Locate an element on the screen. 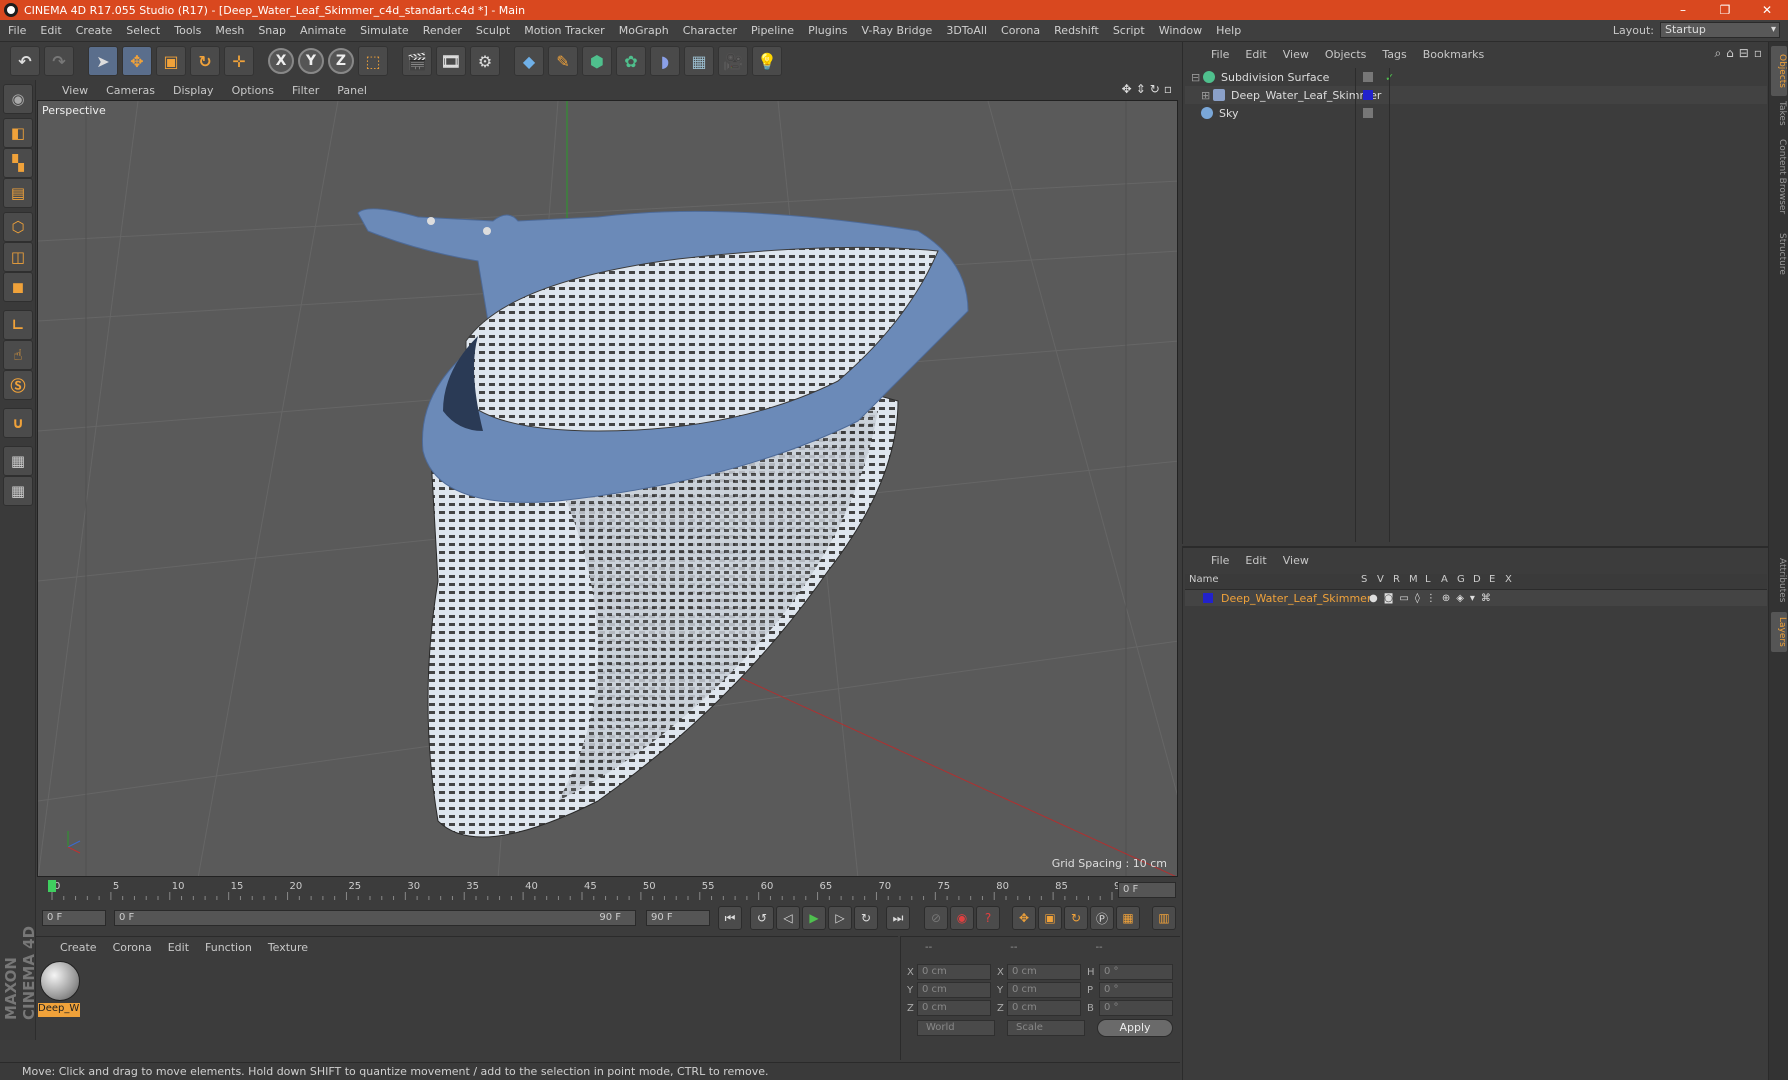 This screenshot has width=1788, height=1080. tweak-mode-icon: ☝ is located at coordinates (18, 355).